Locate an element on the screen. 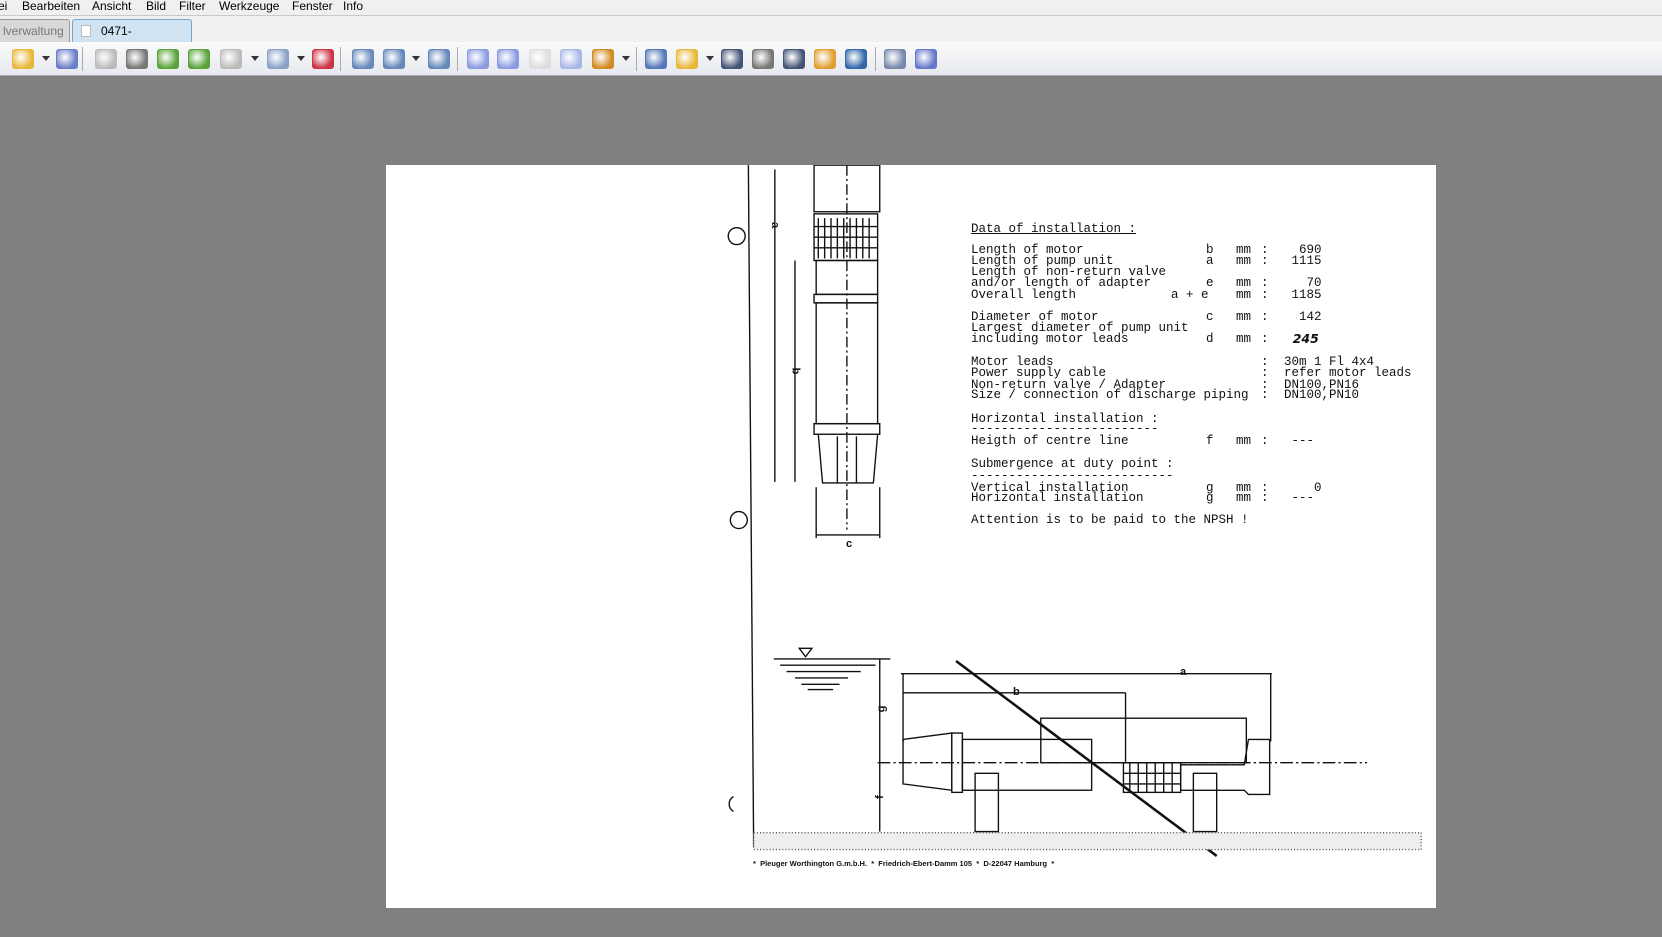  data-row: Horizontal installation g mm: --- is located at coordinates (1201, 498).